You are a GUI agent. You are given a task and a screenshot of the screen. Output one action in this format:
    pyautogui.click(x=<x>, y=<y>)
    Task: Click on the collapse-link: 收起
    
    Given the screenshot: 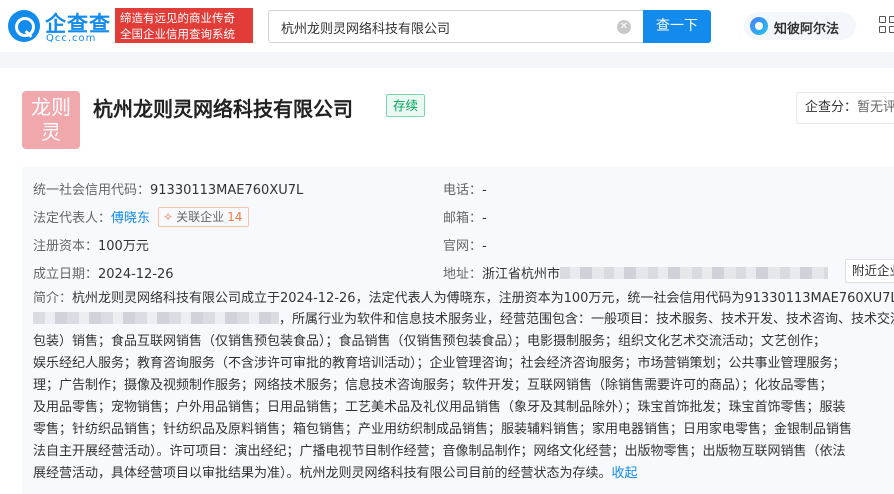 What is the action you would take?
    pyautogui.click(x=625, y=473)
    